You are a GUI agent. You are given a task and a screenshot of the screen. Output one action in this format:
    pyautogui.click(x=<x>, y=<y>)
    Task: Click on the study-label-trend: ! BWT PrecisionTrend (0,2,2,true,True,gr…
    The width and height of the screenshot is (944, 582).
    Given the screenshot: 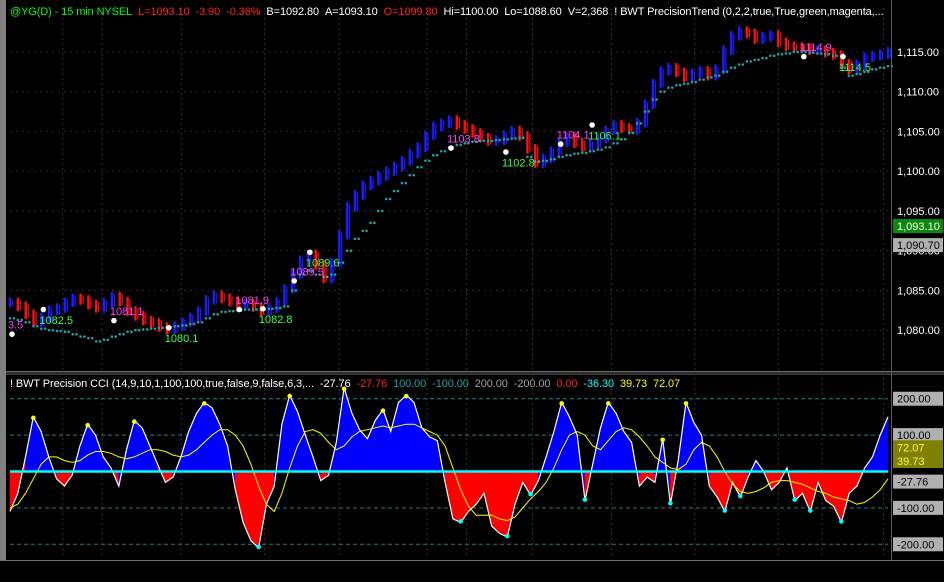 What is the action you would take?
    pyautogui.click(x=748, y=12)
    